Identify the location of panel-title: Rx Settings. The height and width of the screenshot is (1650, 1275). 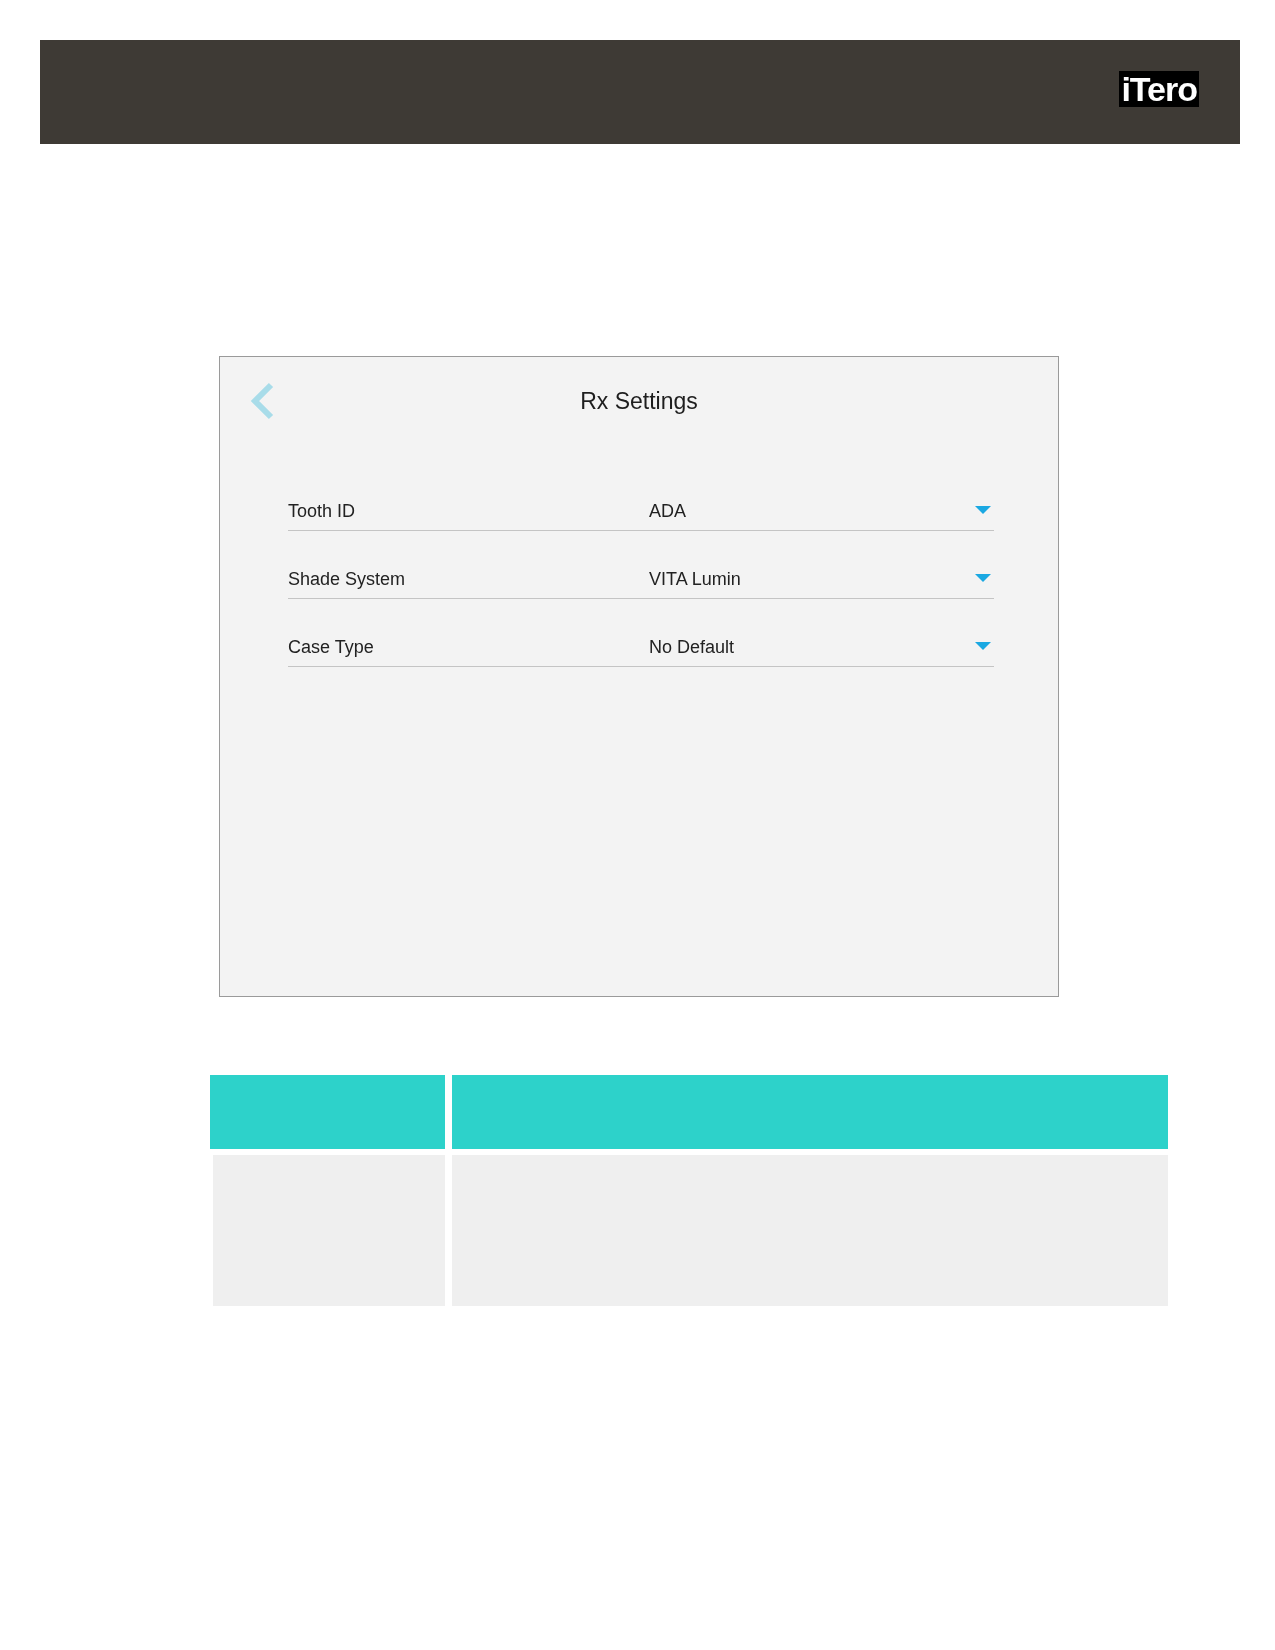
(639, 401).